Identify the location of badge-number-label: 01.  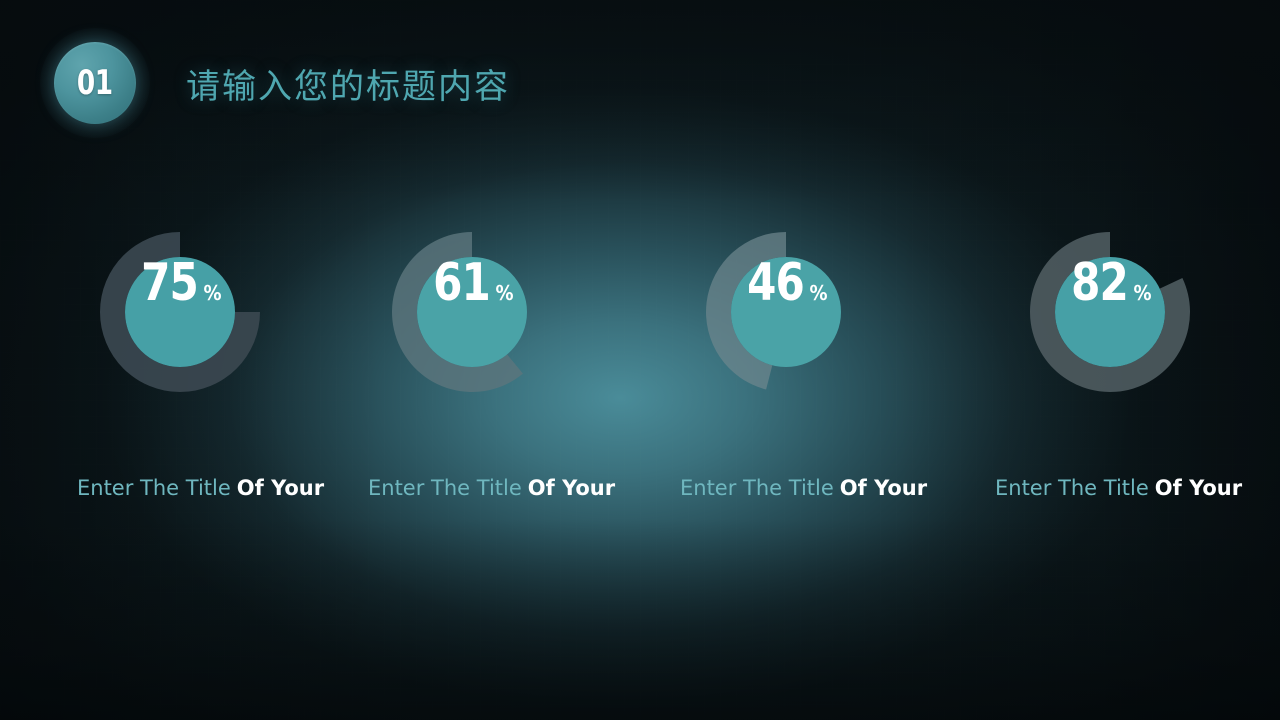
(95, 83).